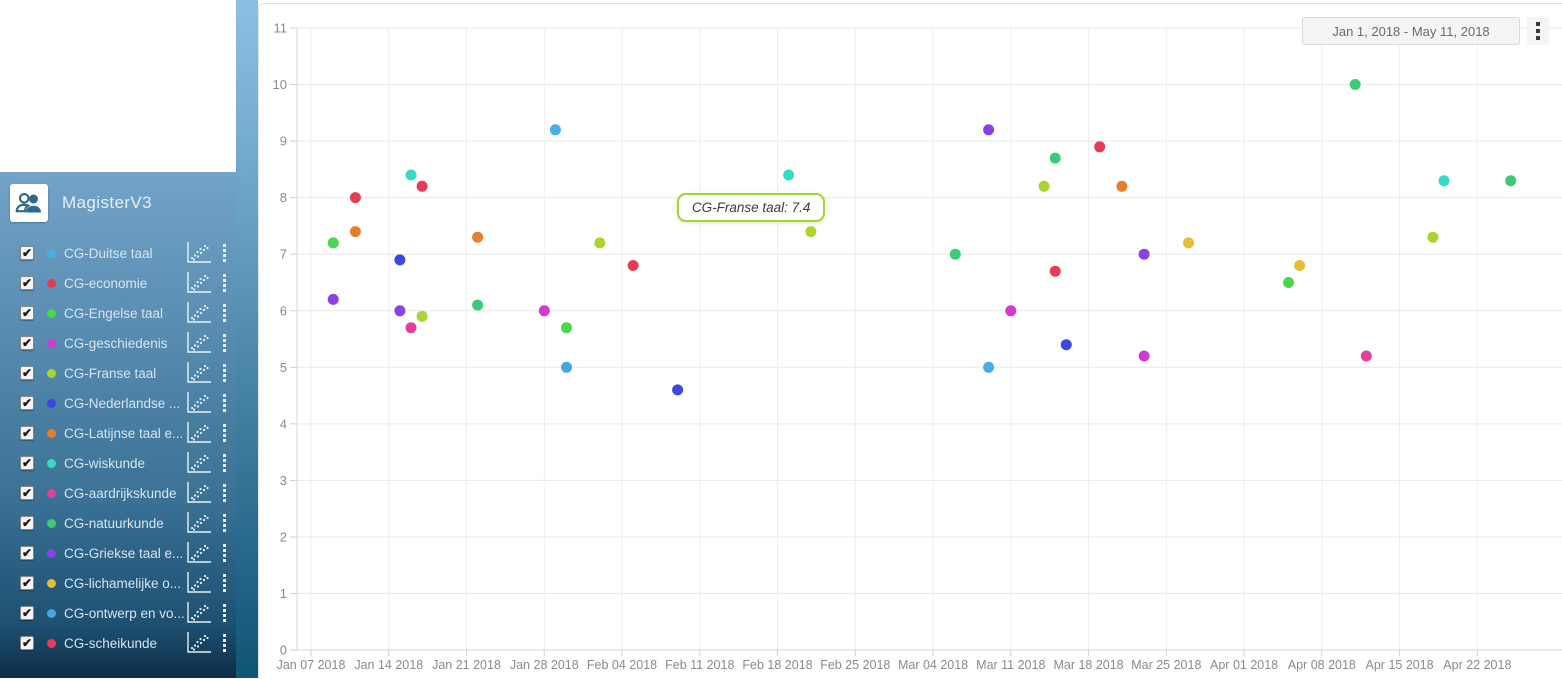  What do you see at coordinates (118, 493) in the screenshot?
I see `legend-item-cg-aardrijkskunde: ✔ CG-aardrijkskunde` at bounding box center [118, 493].